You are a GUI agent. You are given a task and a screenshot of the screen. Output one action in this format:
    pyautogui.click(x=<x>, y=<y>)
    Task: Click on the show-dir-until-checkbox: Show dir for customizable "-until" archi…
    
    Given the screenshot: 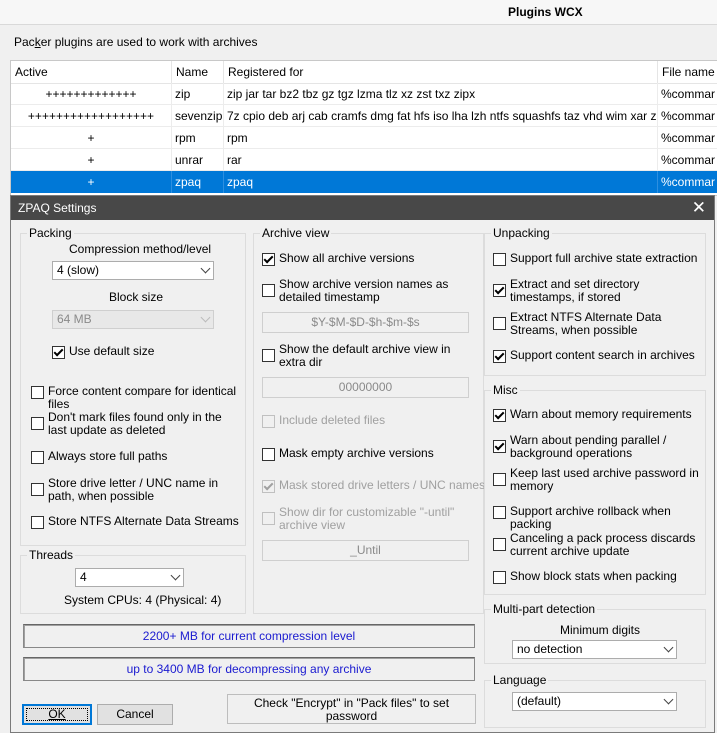 What is the action you would take?
    pyautogui.click(x=369, y=519)
    